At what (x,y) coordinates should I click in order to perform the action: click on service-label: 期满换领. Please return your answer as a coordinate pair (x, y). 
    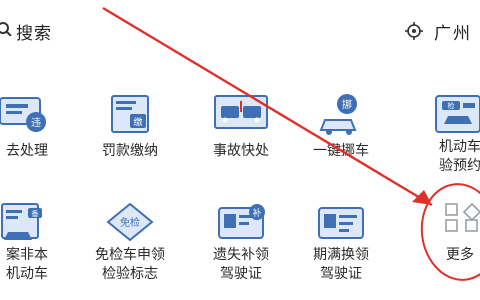
    Looking at the image, I should click on (341, 255).